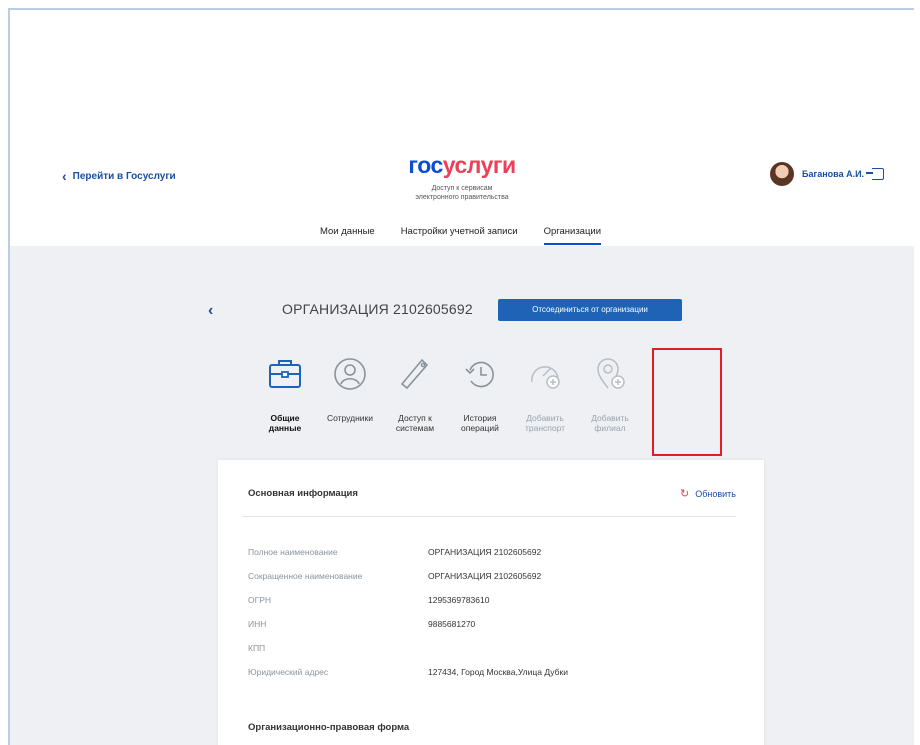  Describe the element at coordinates (715, 493) in the screenshot. I see `refresh-label: Обновить` at that location.